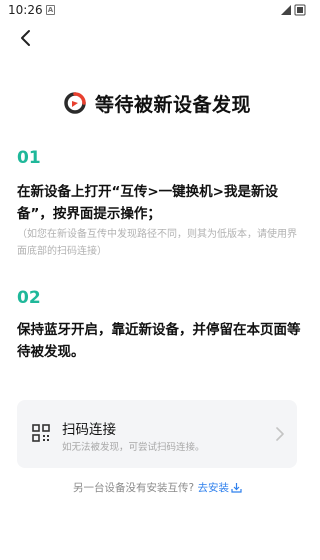 This screenshot has height=560, width=320. I want to click on app-logo-icon, so click(75, 103).